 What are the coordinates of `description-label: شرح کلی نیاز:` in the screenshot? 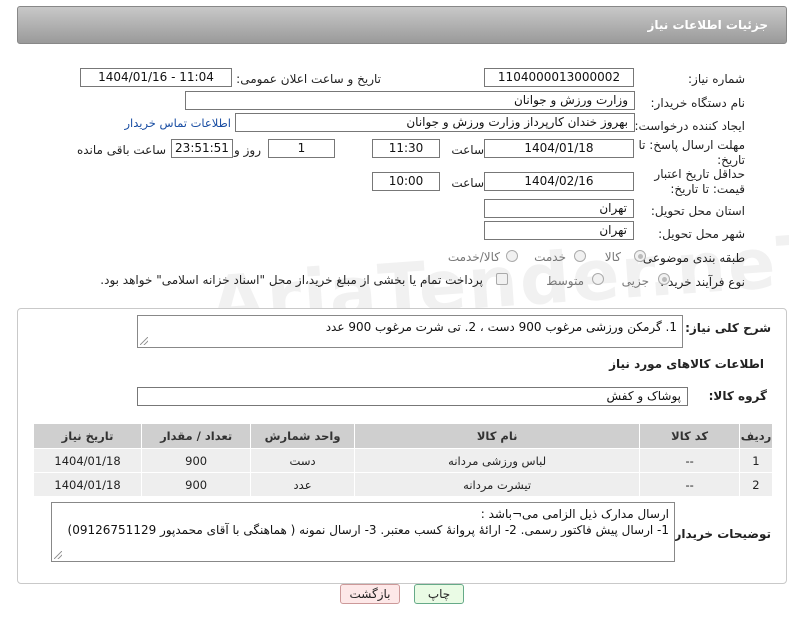 It's located at (728, 328).